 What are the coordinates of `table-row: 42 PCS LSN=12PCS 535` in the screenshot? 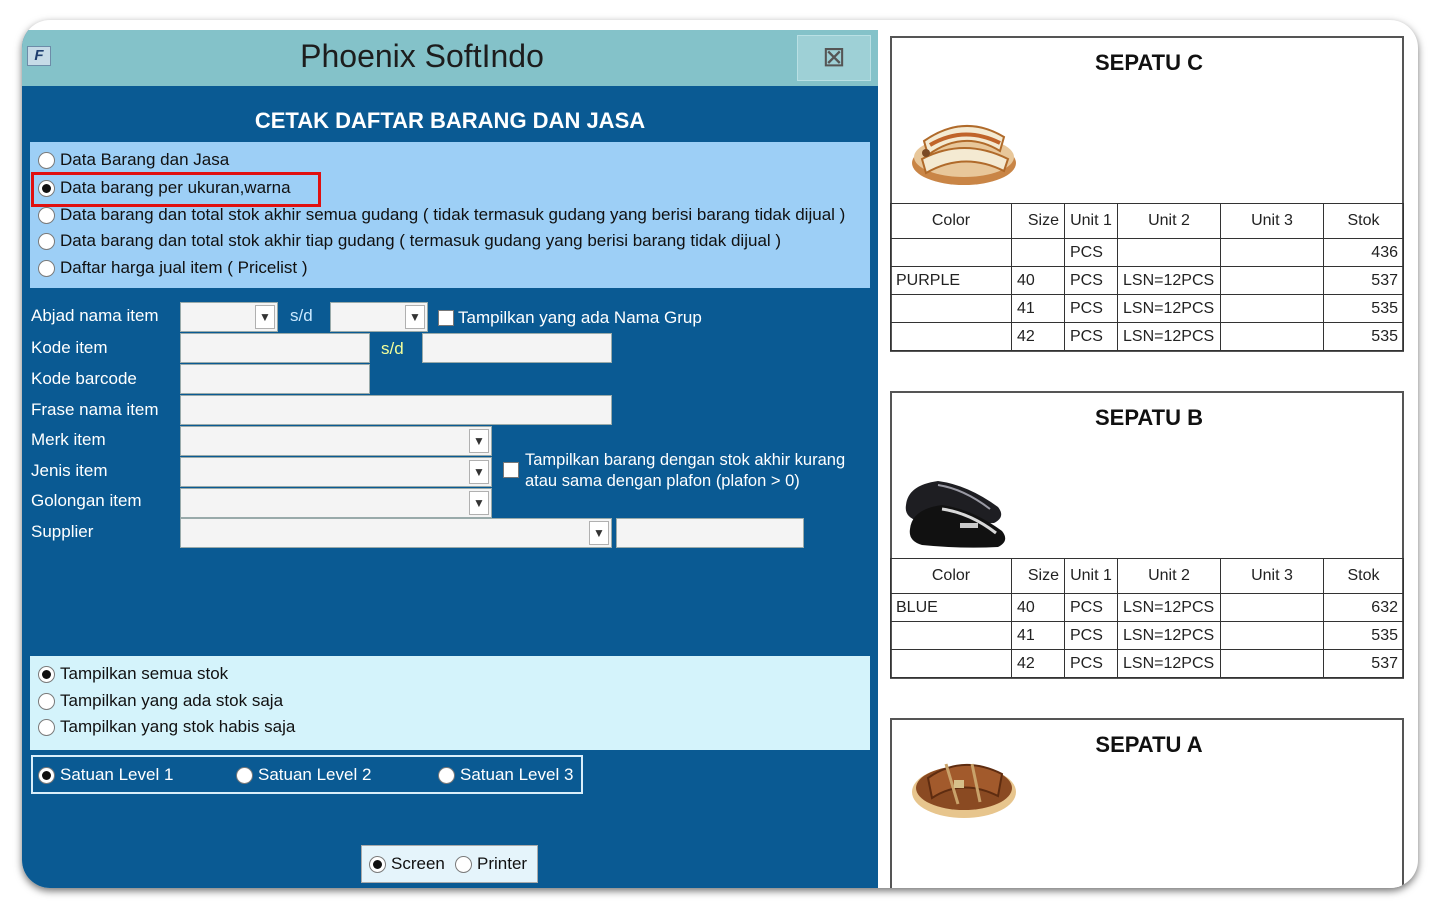 It's located at (1147, 336).